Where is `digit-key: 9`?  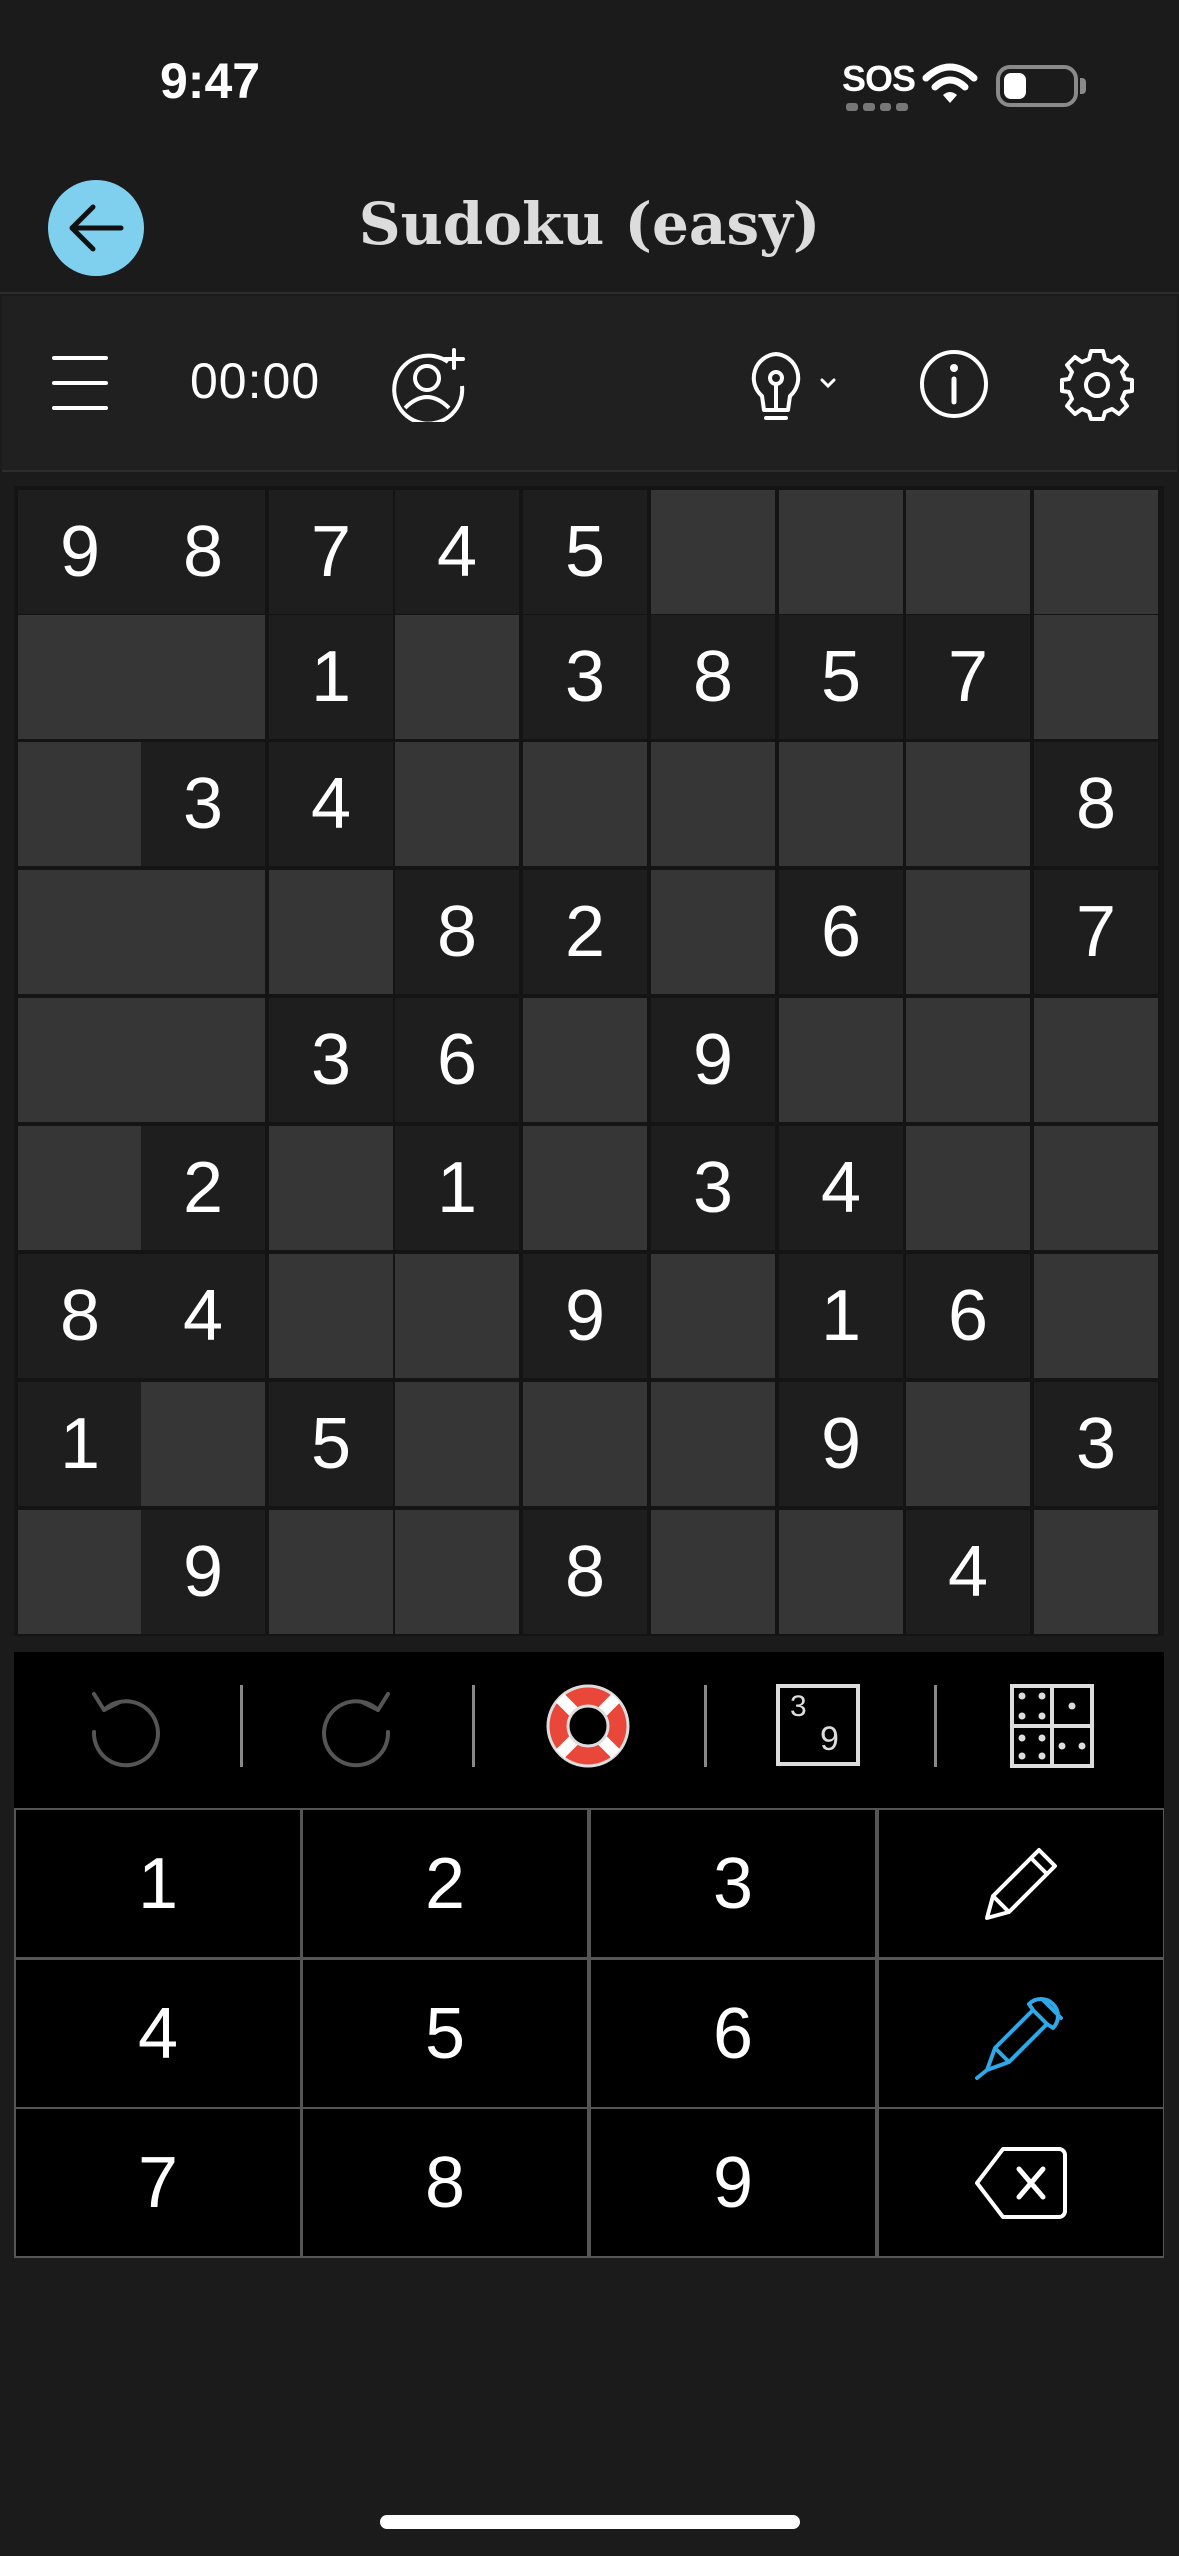
digit-key: 9 is located at coordinates (733, 2182).